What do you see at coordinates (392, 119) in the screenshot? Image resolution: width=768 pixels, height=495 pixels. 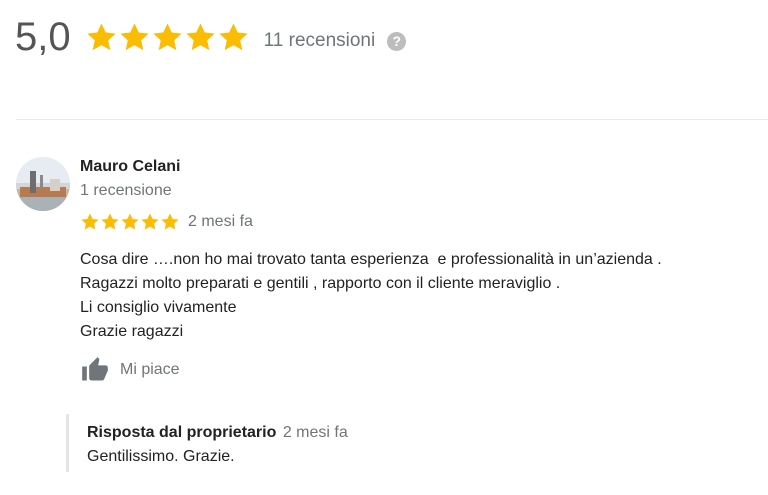 I see `divider` at bounding box center [392, 119].